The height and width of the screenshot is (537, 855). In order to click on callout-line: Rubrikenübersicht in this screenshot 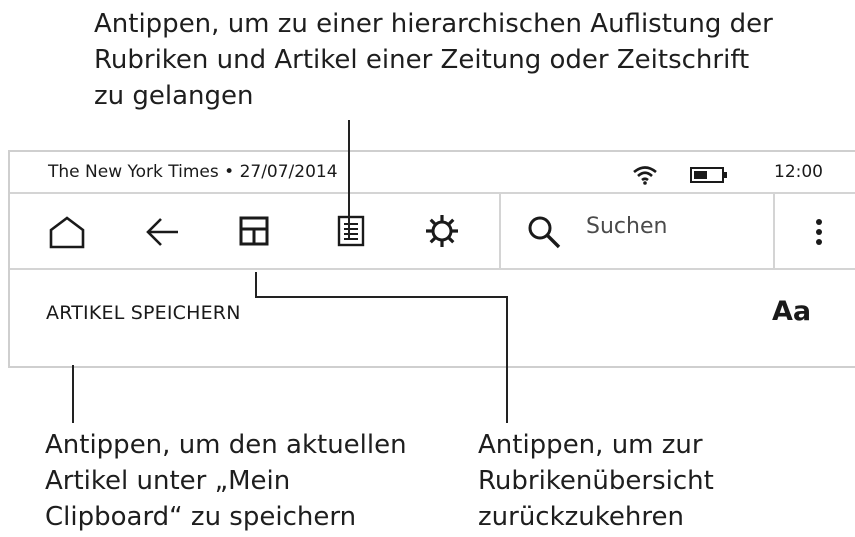, I will do `click(596, 481)`.